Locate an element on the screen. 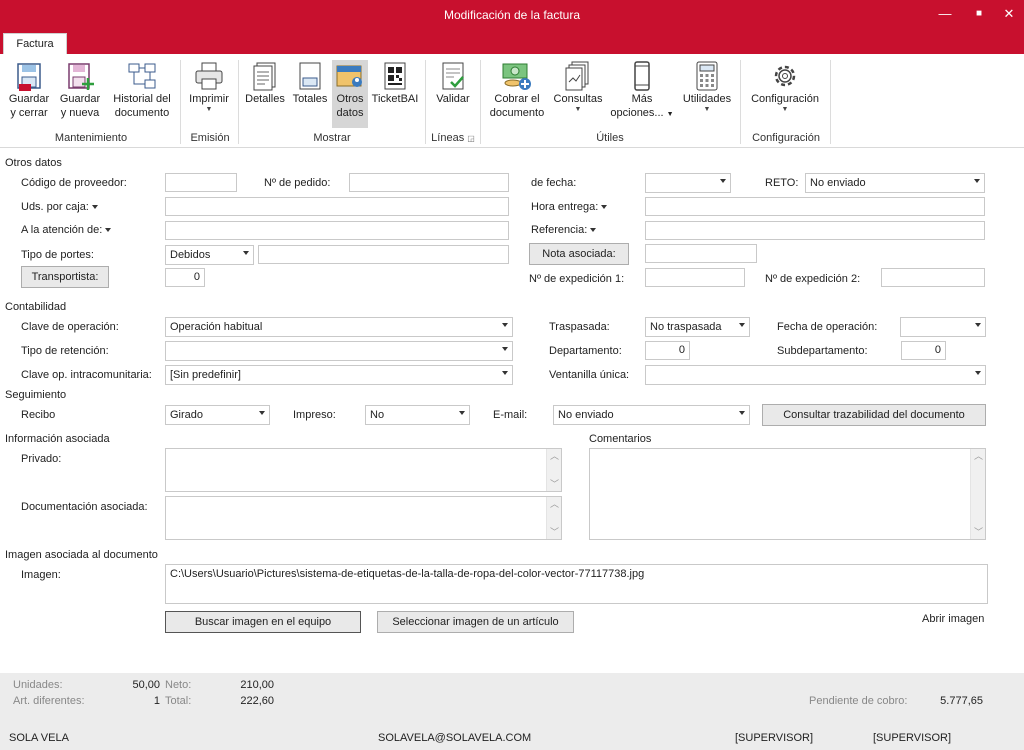  comentarios-scrollbar: ︿ ﹀ is located at coordinates (977, 494).